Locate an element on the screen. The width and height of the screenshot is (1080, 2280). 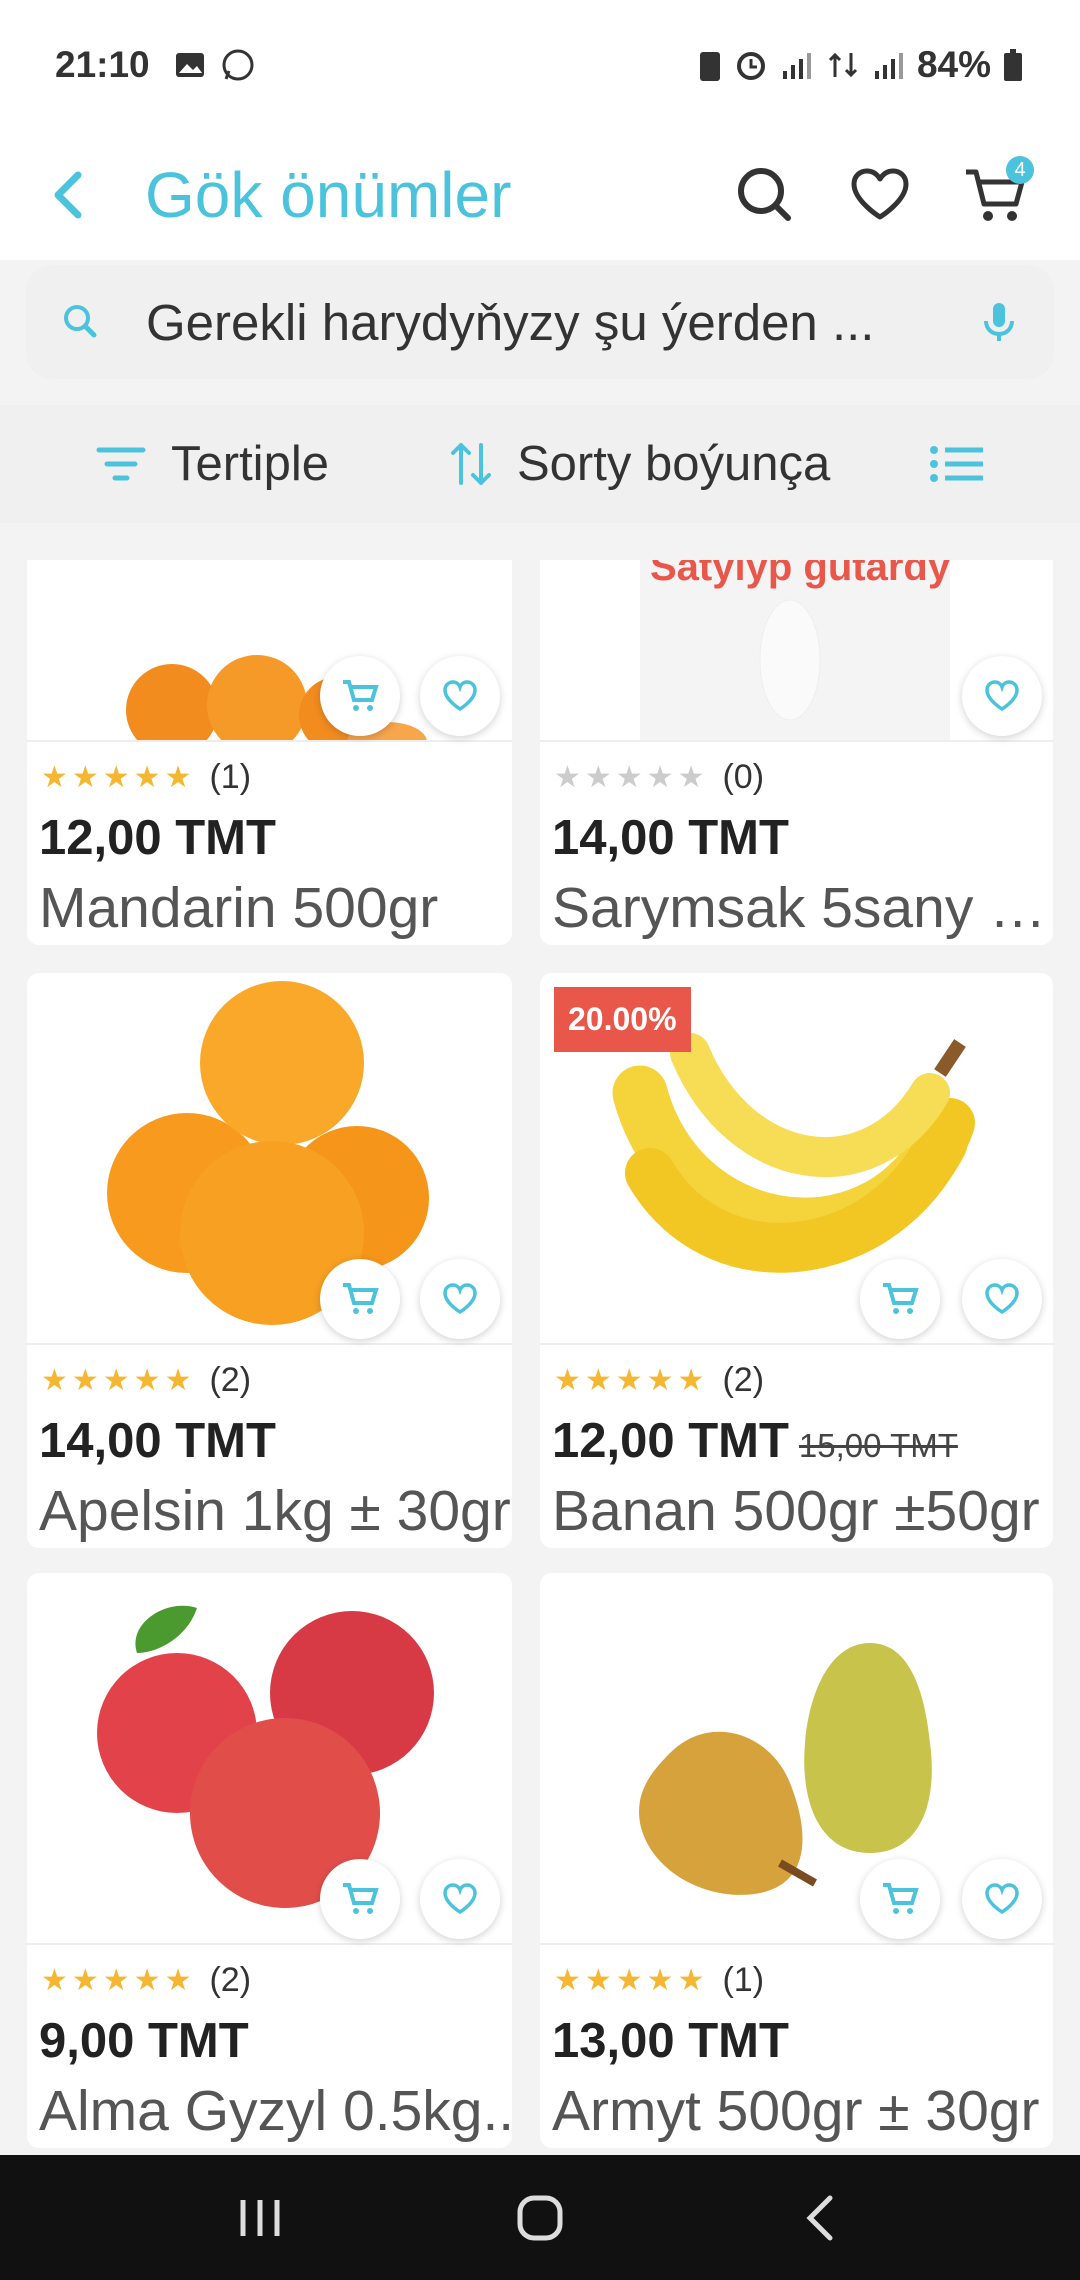
recent-apps-button is located at coordinates (260, 2218).